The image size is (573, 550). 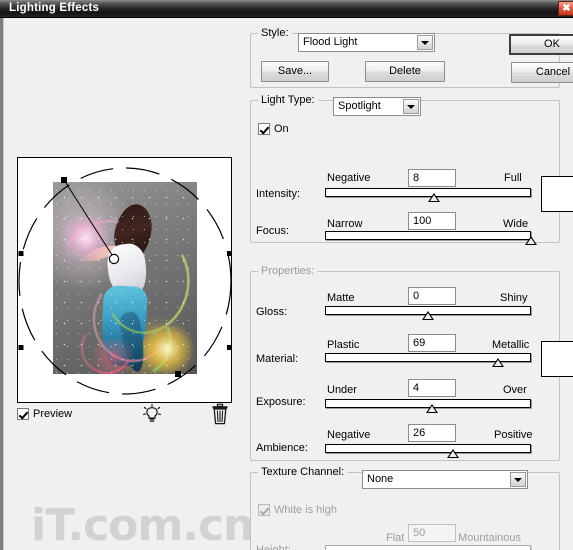 What do you see at coordinates (273, 231) in the screenshot?
I see `focus-label: Focus:` at bounding box center [273, 231].